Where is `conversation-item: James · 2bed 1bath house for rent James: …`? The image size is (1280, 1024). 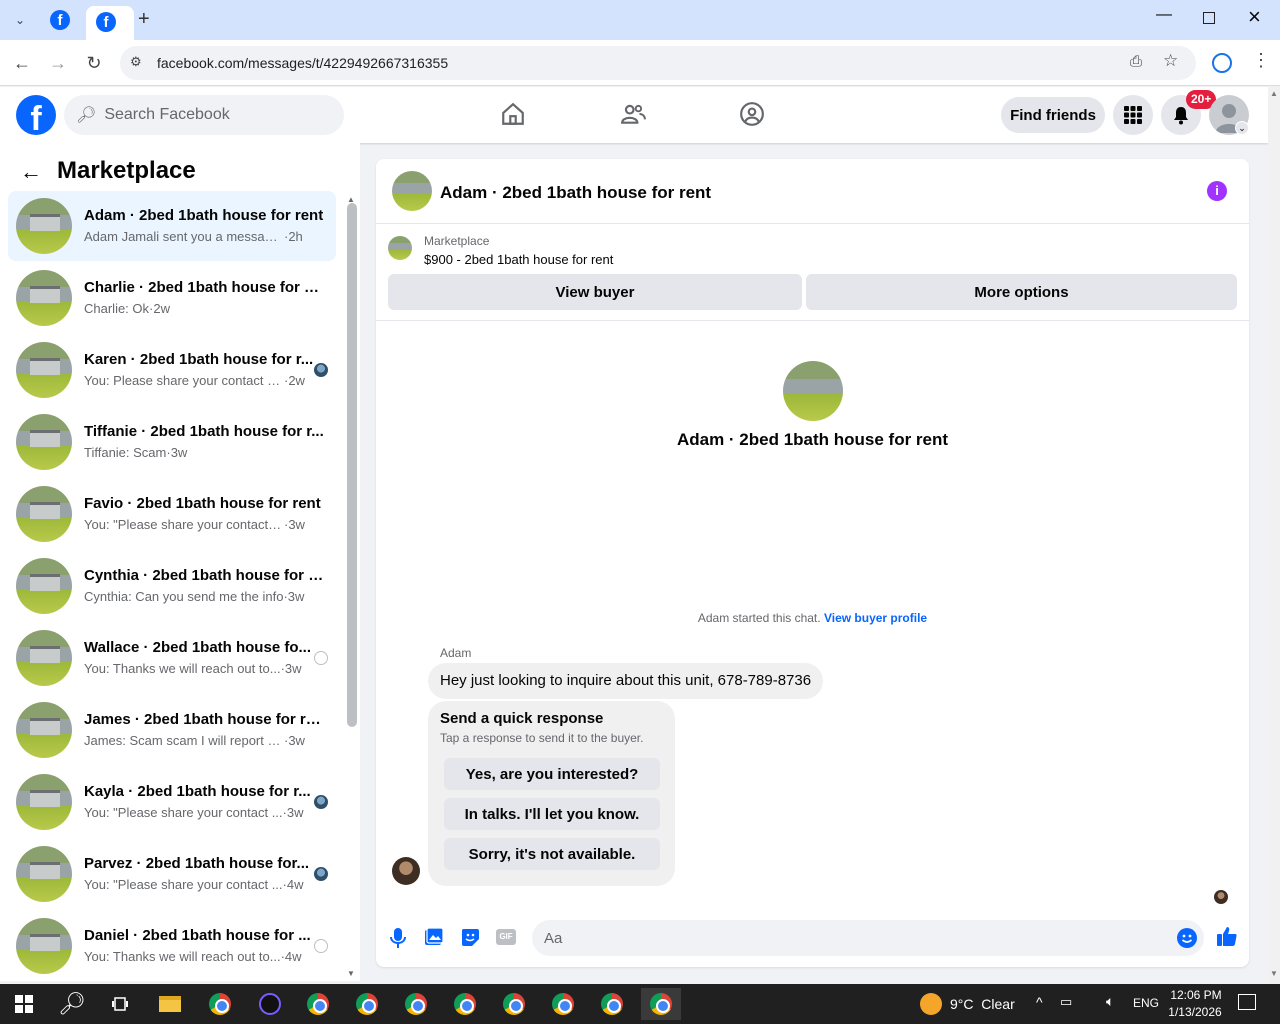 conversation-item: James · 2bed 1bath house for rent James: … is located at coordinates (172, 730).